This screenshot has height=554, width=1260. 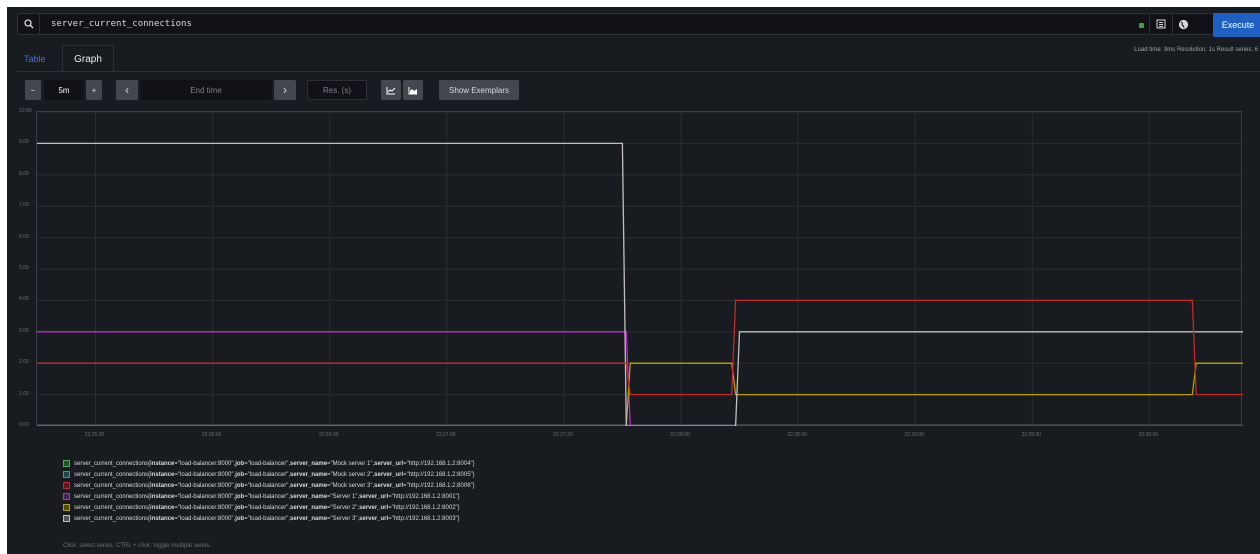 What do you see at coordinates (439, 463) in the screenshot?
I see `legend-label-text: ="http://192.168.1.2:8004"}` at bounding box center [439, 463].